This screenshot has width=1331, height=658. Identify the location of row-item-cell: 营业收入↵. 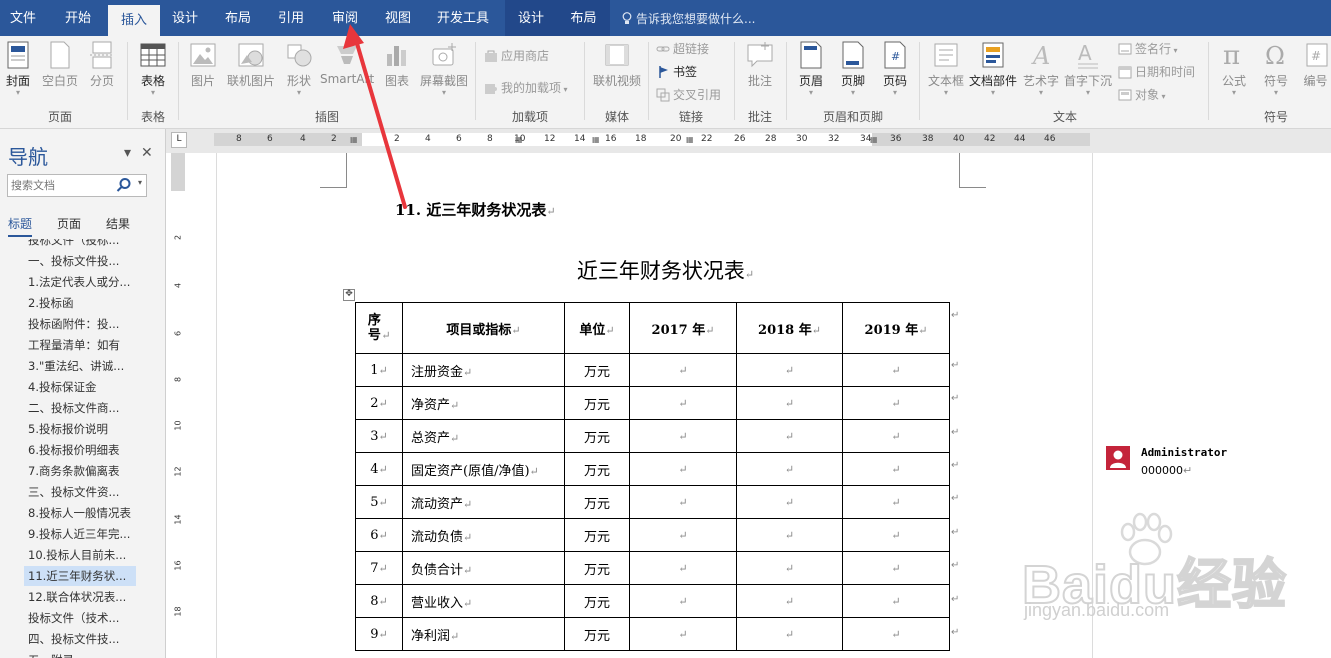
(483, 601).